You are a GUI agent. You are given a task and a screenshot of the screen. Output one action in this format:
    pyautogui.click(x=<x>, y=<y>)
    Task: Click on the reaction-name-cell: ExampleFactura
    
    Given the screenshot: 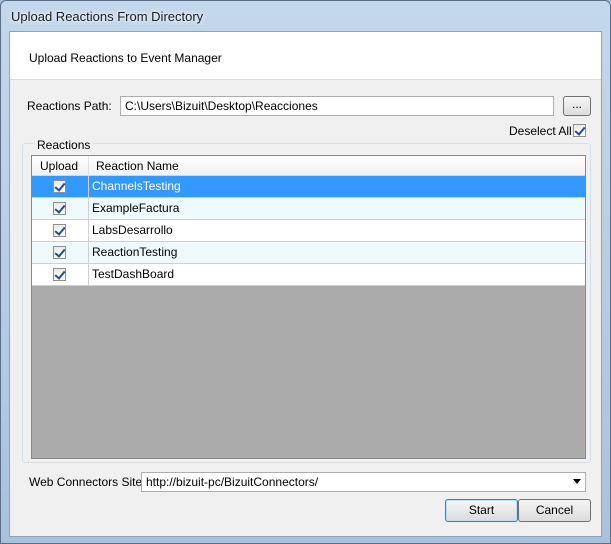 What is the action you would take?
    pyautogui.click(x=136, y=208)
    